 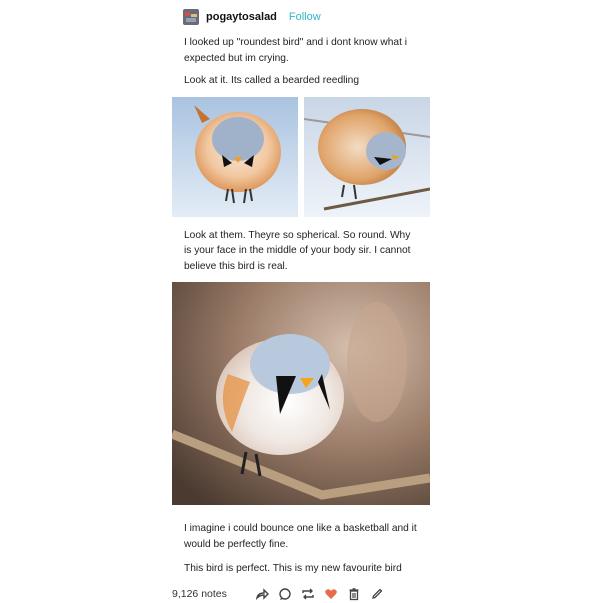 What do you see at coordinates (377, 594) in the screenshot?
I see `edit-icon` at bounding box center [377, 594].